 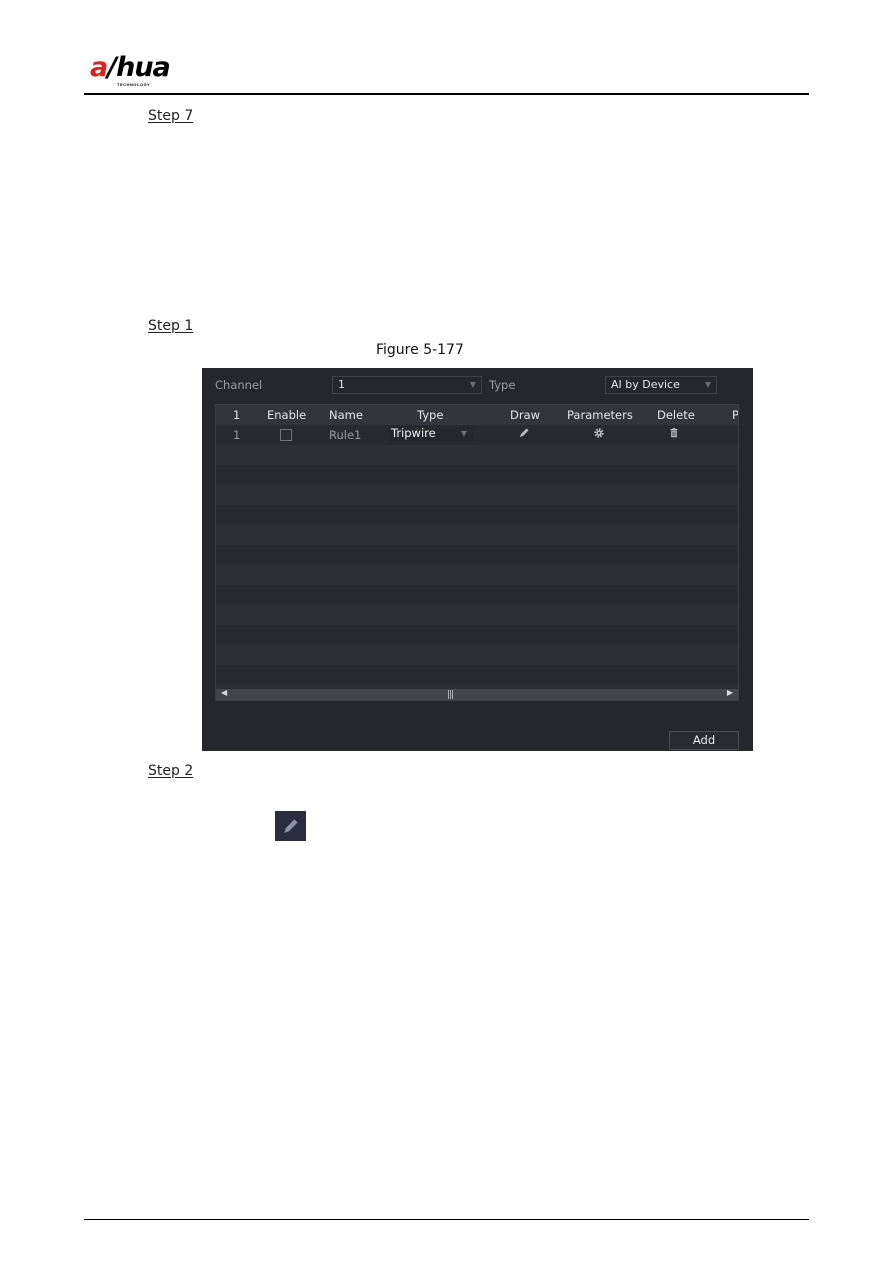 What do you see at coordinates (346, 415) in the screenshot?
I see `column-header-name: Name` at bounding box center [346, 415].